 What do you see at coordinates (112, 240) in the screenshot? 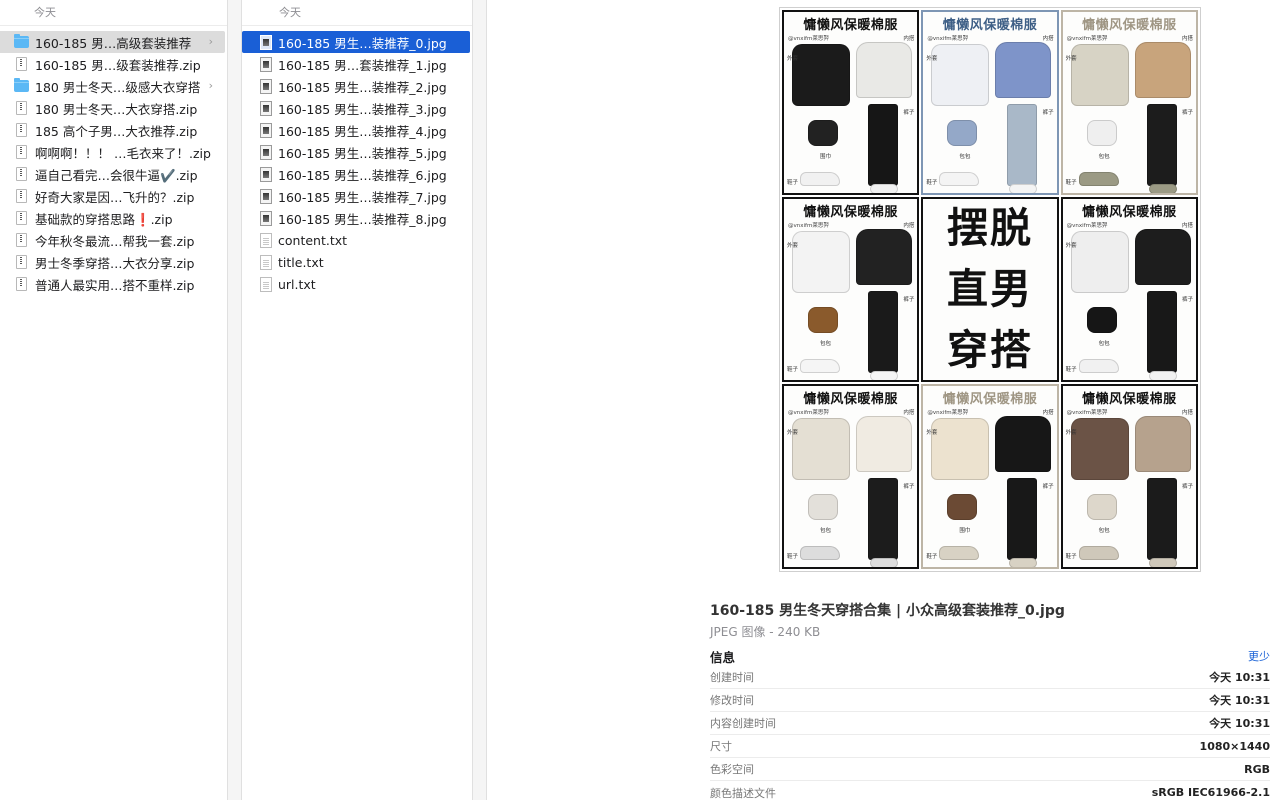
I see `file-row: 今年秋冬最流…帮我一套.zip` at bounding box center [112, 240].